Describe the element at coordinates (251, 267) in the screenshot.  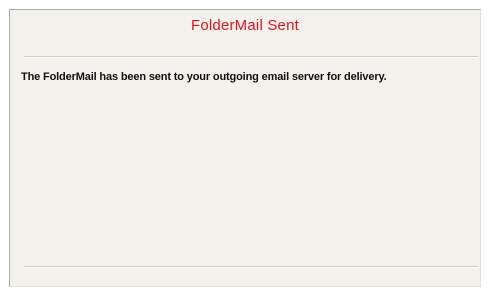
I see `bottom-divider` at that location.